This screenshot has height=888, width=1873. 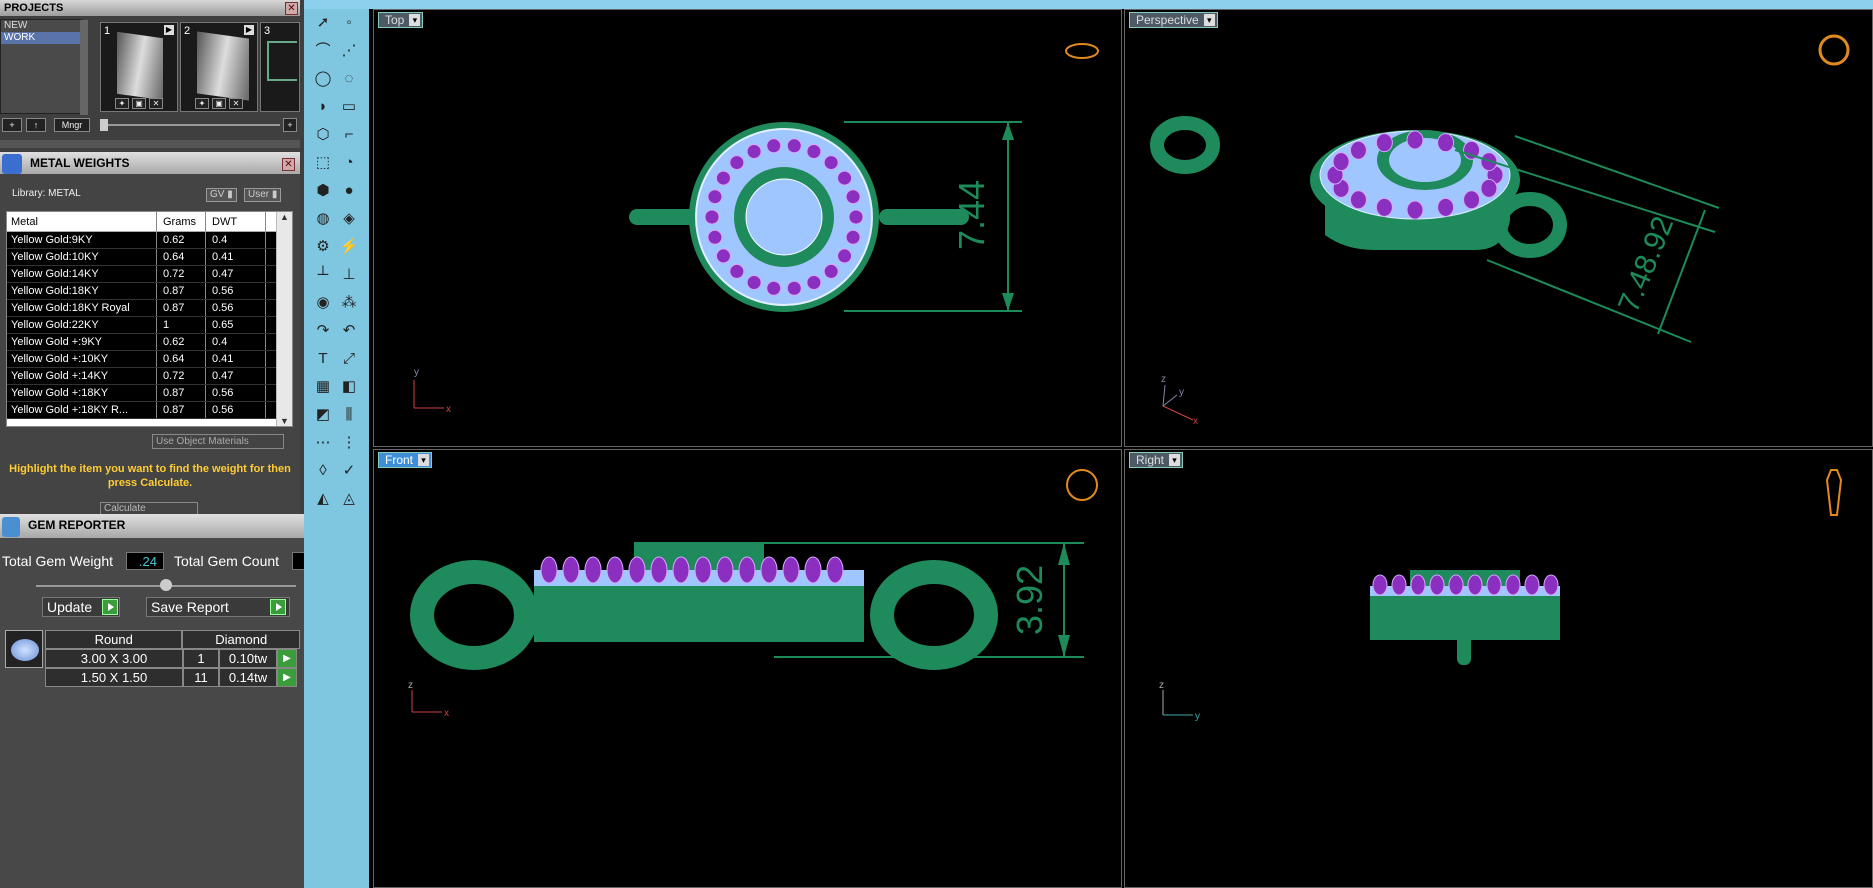 What do you see at coordinates (284, 319) in the screenshot?
I see `table-scrollbar: ▲ ▼` at bounding box center [284, 319].